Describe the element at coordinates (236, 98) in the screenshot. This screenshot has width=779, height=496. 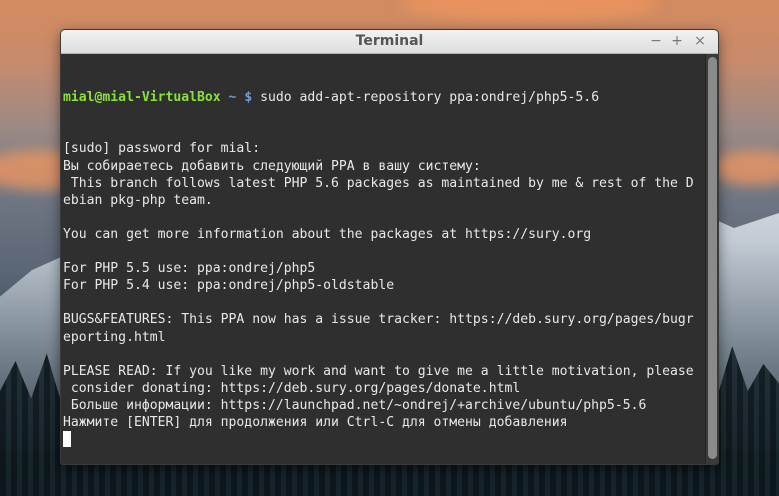
I see `prompt-path: ~ $` at that location.